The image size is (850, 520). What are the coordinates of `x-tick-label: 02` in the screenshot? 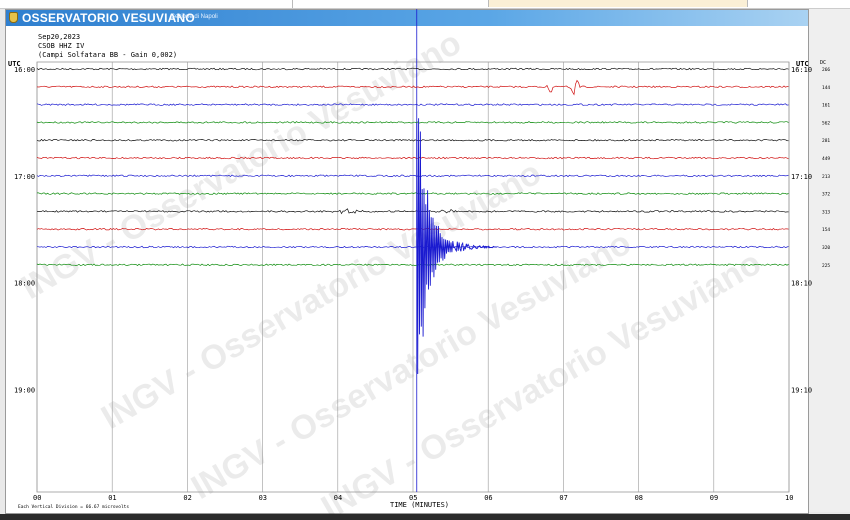 It's located at (187, 498).